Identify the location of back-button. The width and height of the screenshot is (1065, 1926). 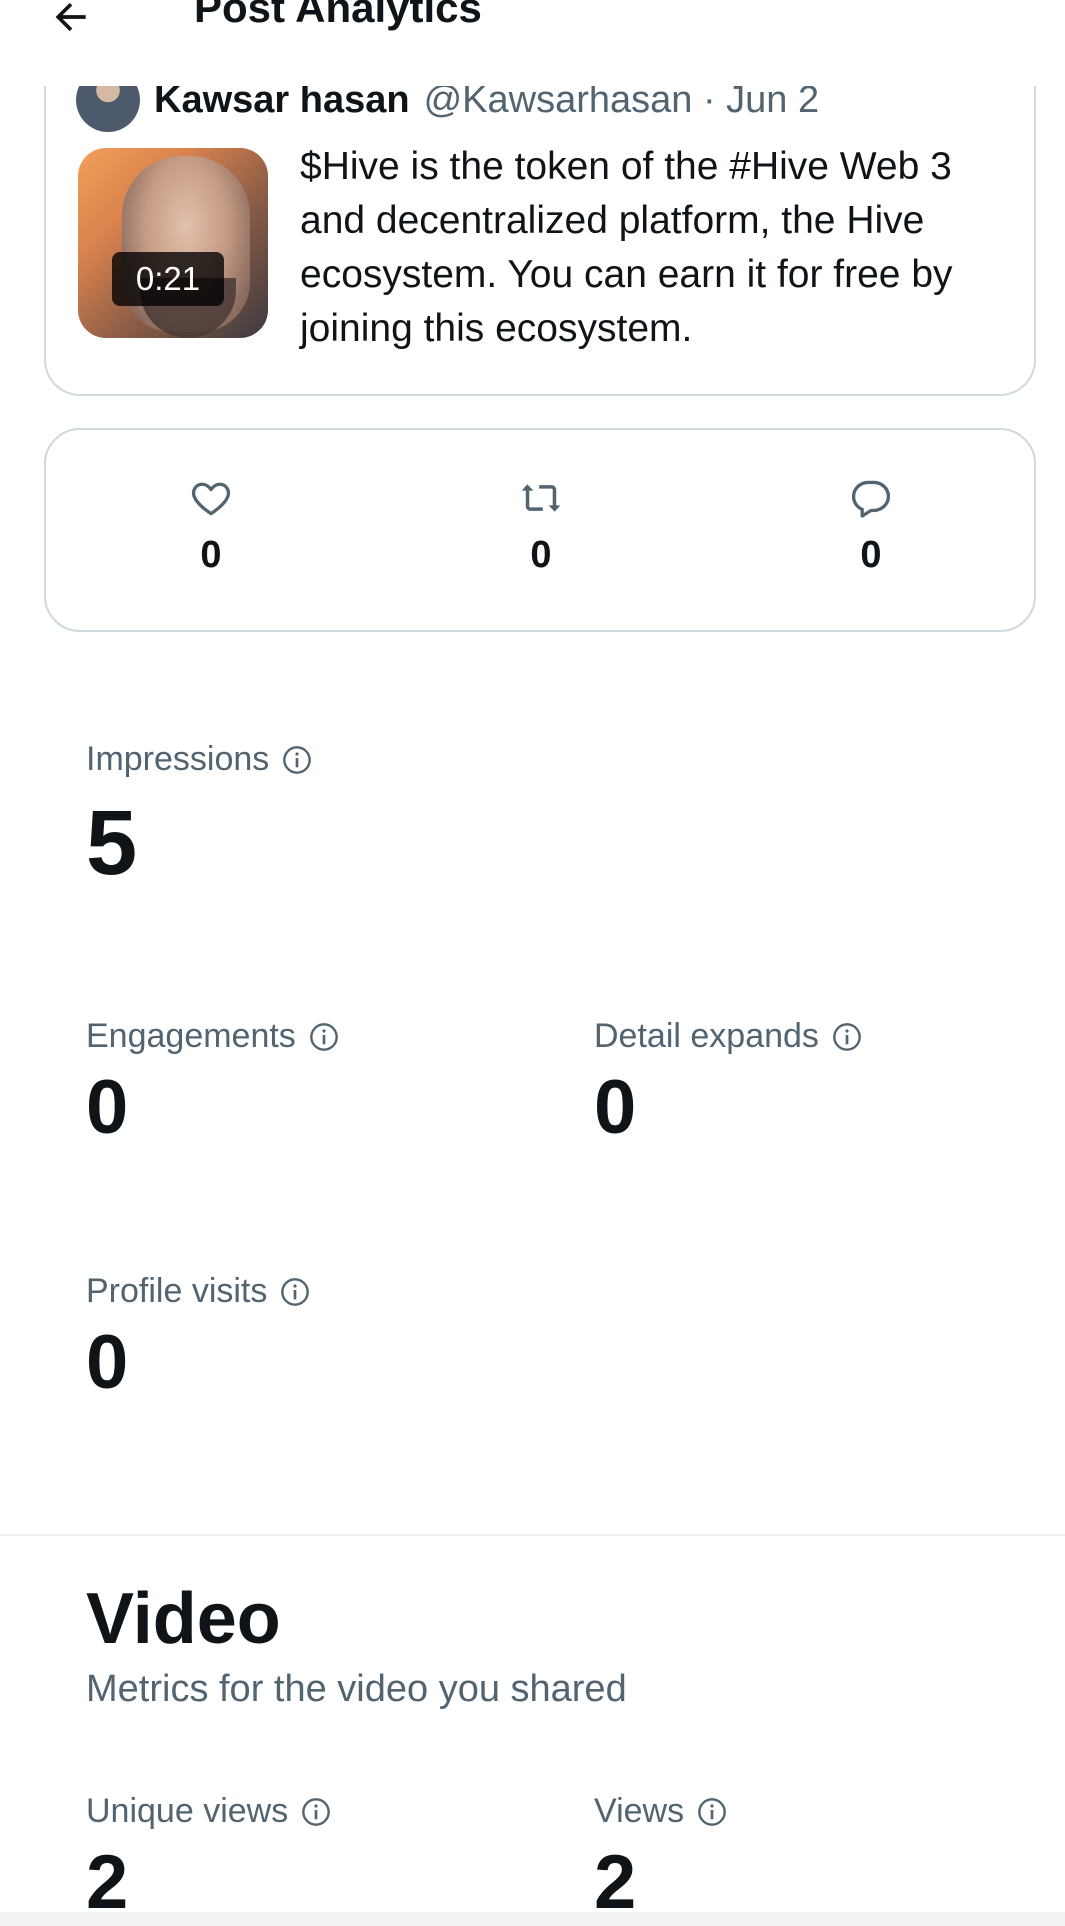
(71, 22).